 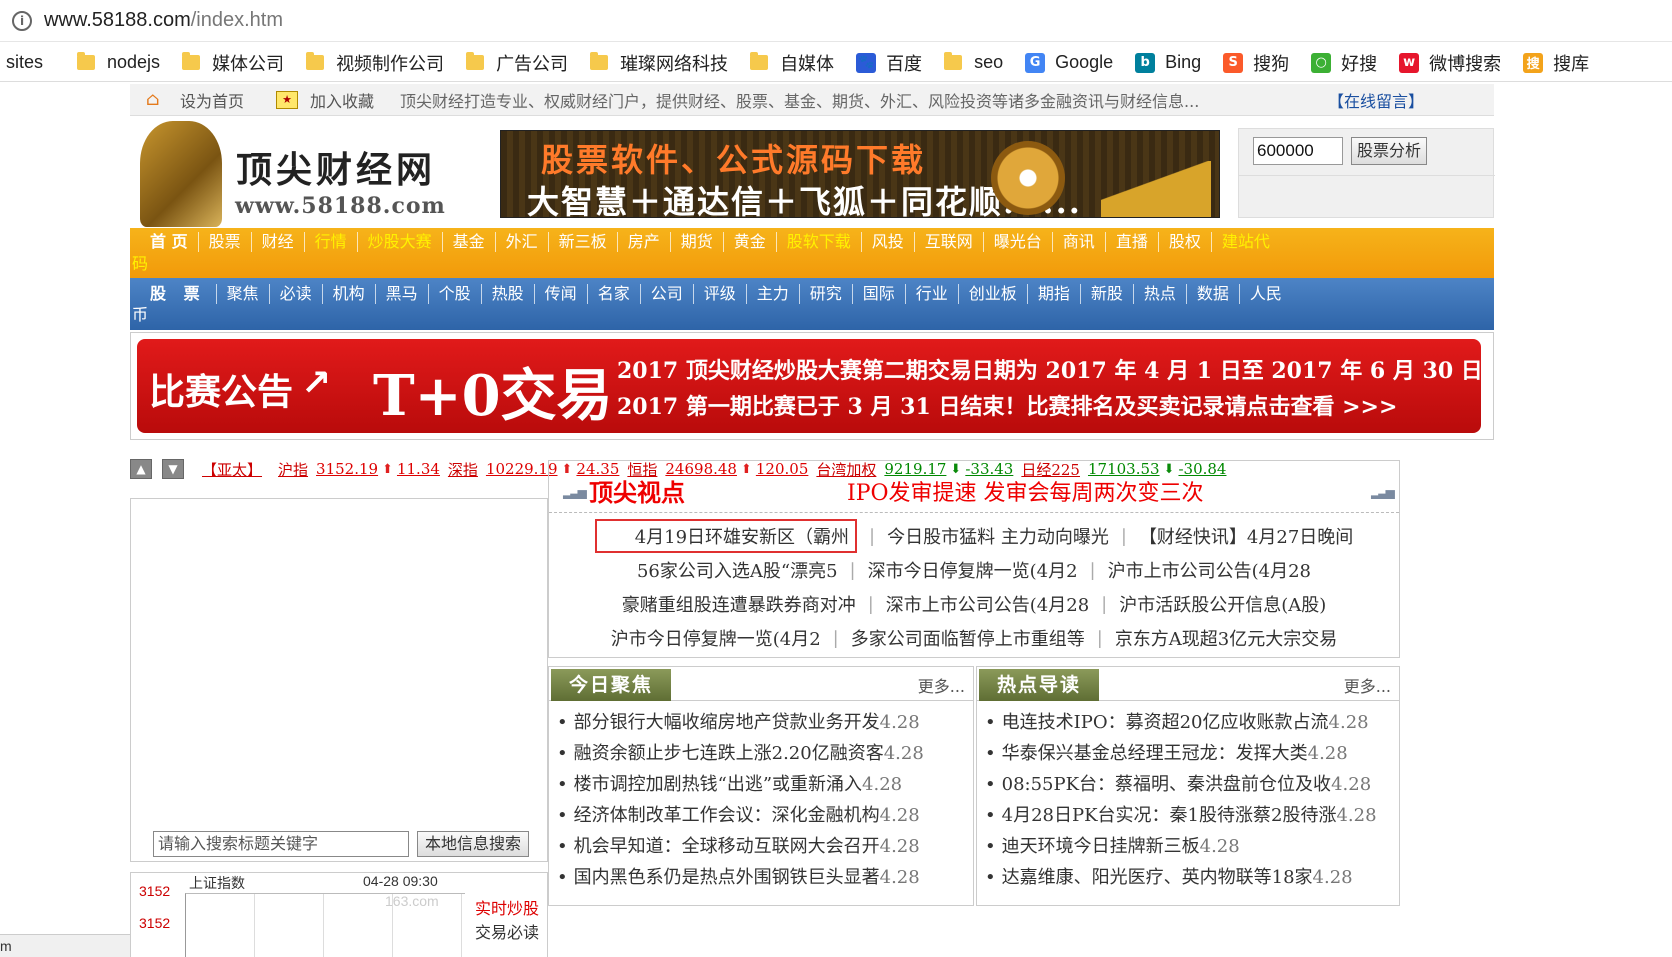 I want to click on main-nav-item: 炒股大赛, so click(x=400, y=242).